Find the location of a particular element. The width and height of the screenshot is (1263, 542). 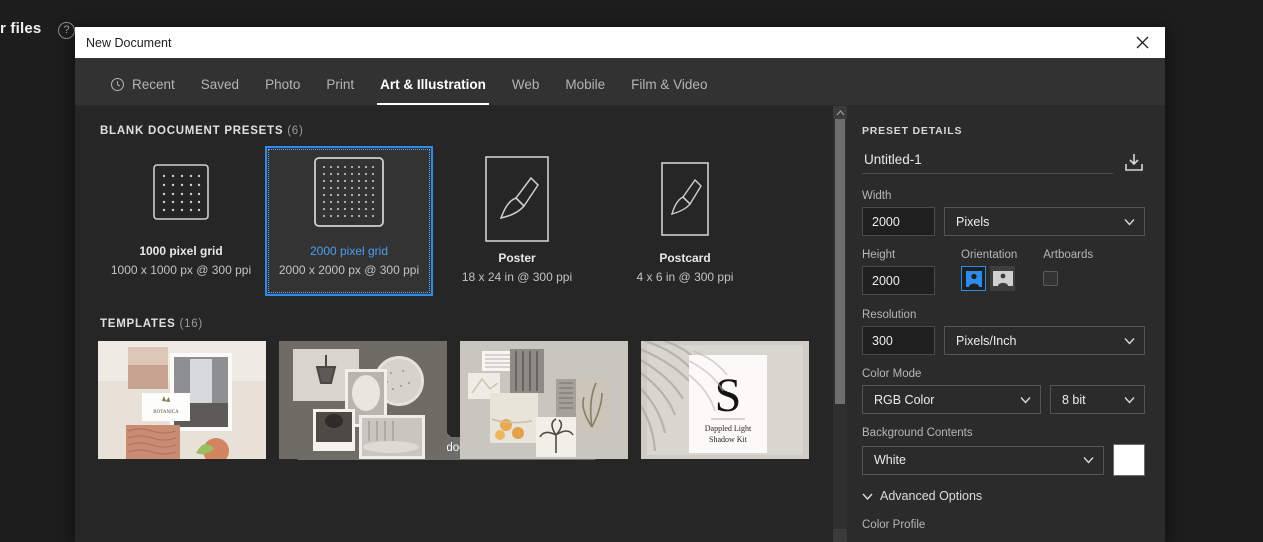

artboards-checkbox is located at coordinates (1051, 278).